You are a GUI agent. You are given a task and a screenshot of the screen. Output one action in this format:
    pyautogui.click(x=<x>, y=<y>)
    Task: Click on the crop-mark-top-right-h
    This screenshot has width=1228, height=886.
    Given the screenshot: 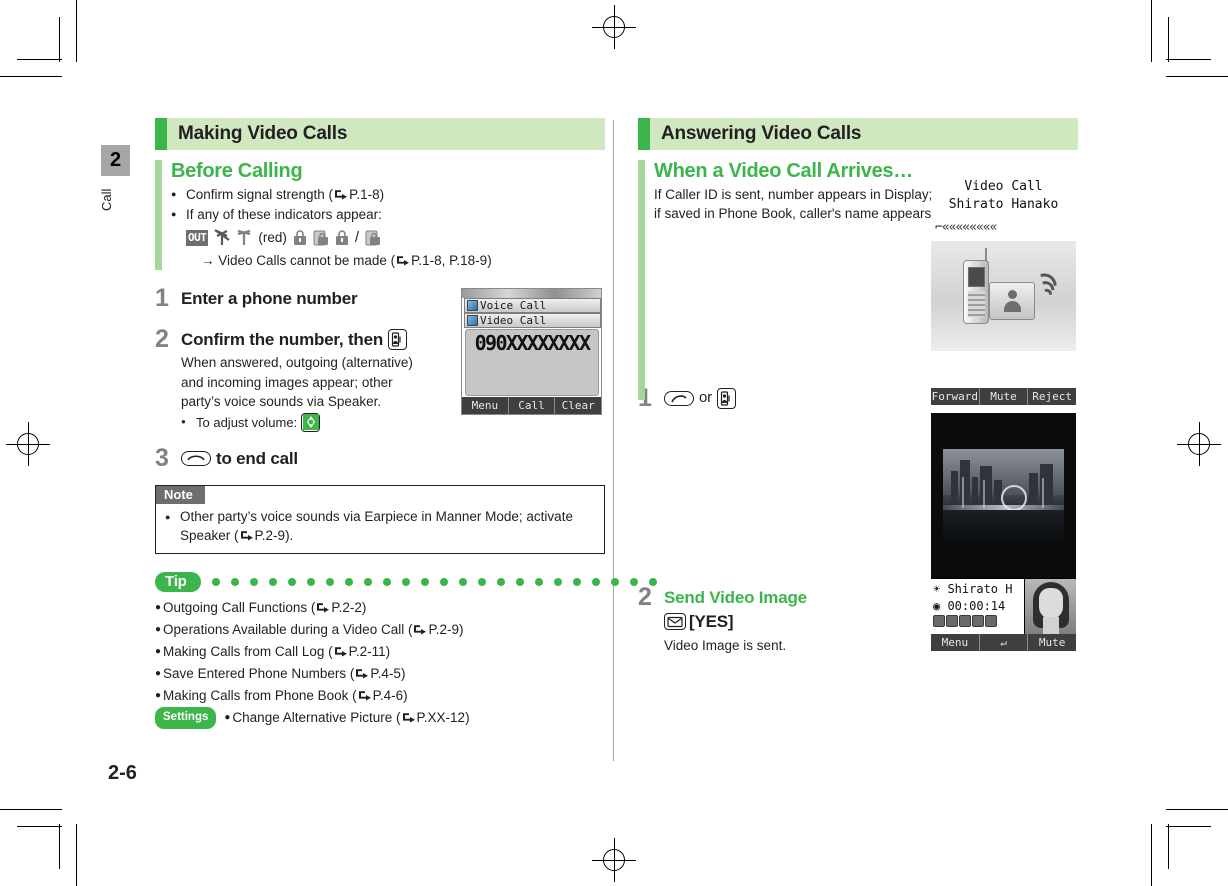 What is the action you would take?
    pyautogui.click(x=1197, y=76)
    